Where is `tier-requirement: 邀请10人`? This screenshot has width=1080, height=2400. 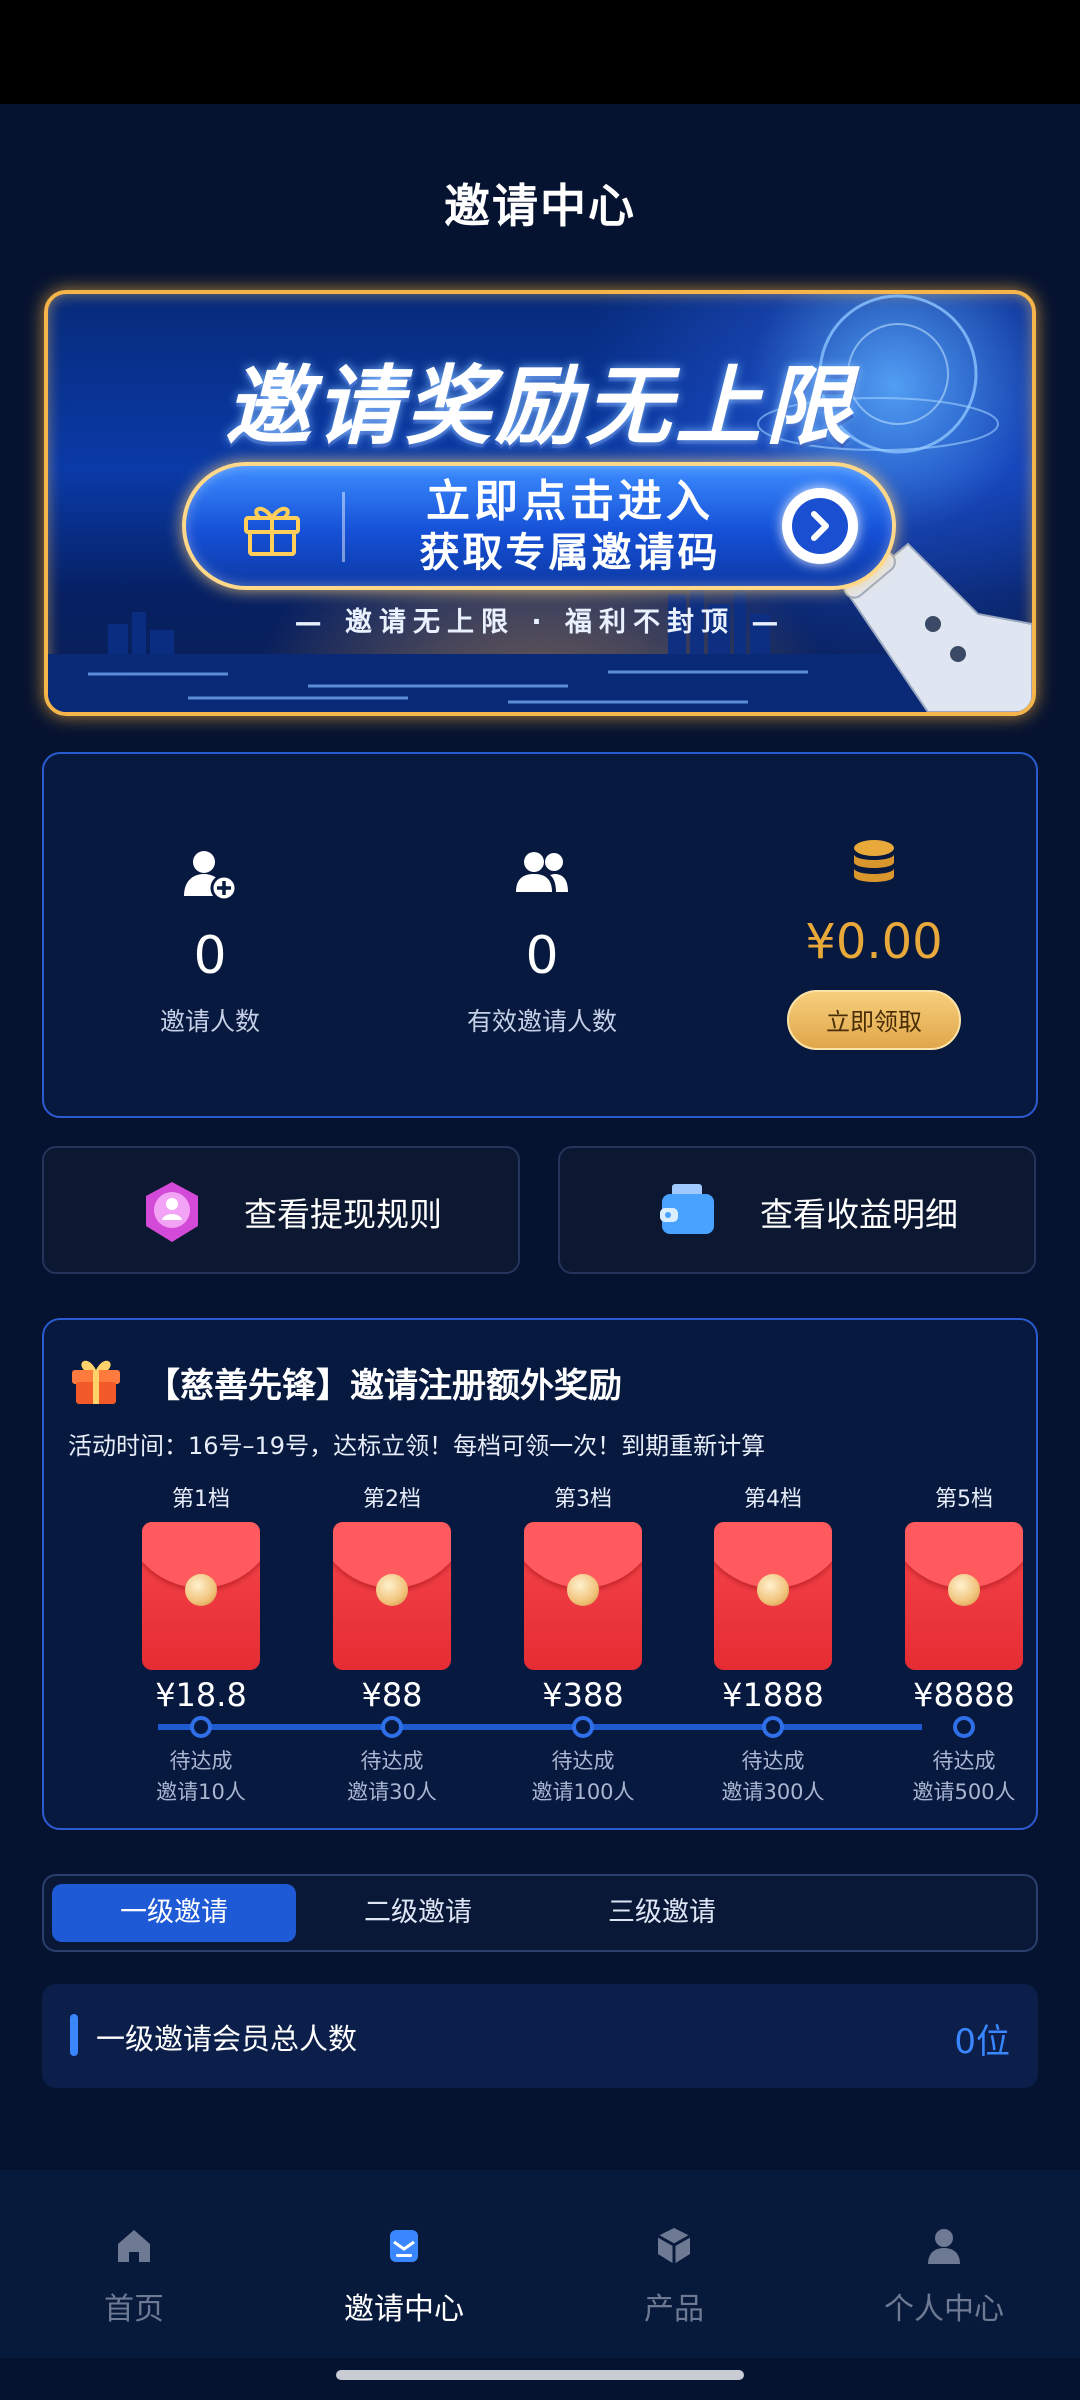 tier-requirement: 邀请10人 is located at coordinates (201, 1792).